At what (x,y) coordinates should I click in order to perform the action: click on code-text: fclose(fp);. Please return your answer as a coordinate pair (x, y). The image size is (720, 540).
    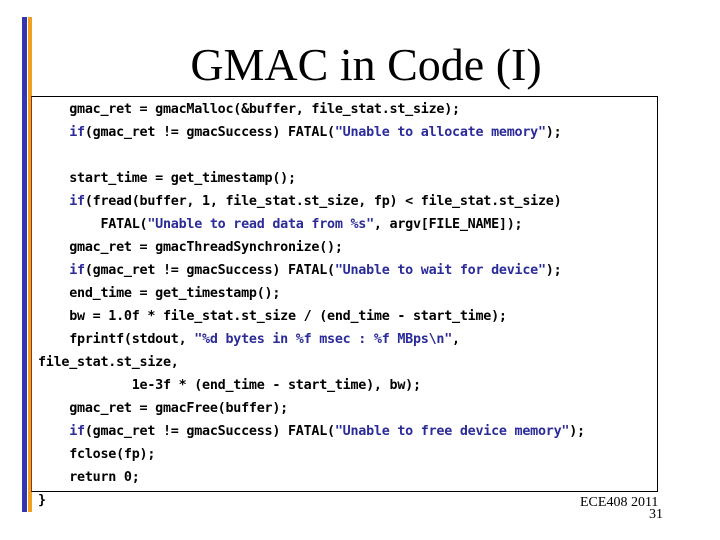
    Looking at the image, I should click on (97, 454).